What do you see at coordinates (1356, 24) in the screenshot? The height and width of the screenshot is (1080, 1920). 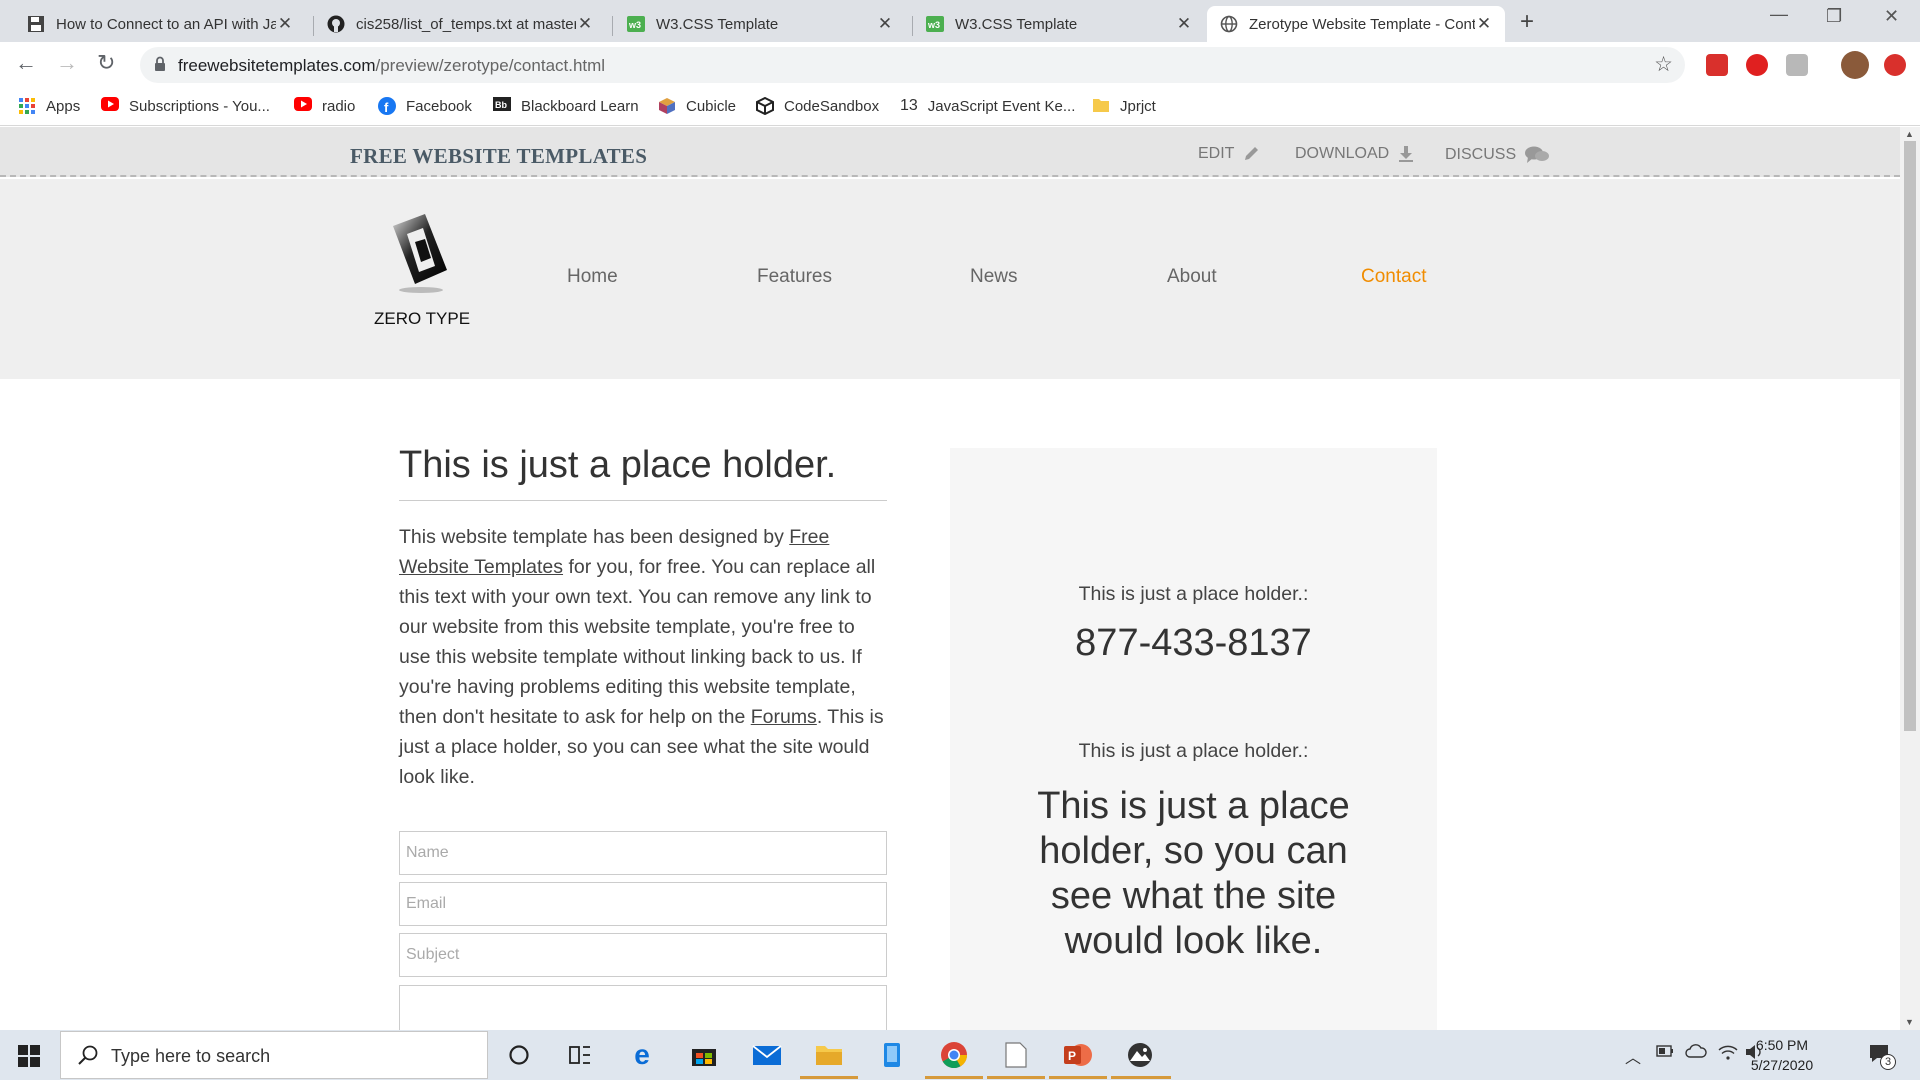 I see `tab-zerotype-contact: Zerotype Website Template - Contact ✕` at bounding box center [1356, 24].